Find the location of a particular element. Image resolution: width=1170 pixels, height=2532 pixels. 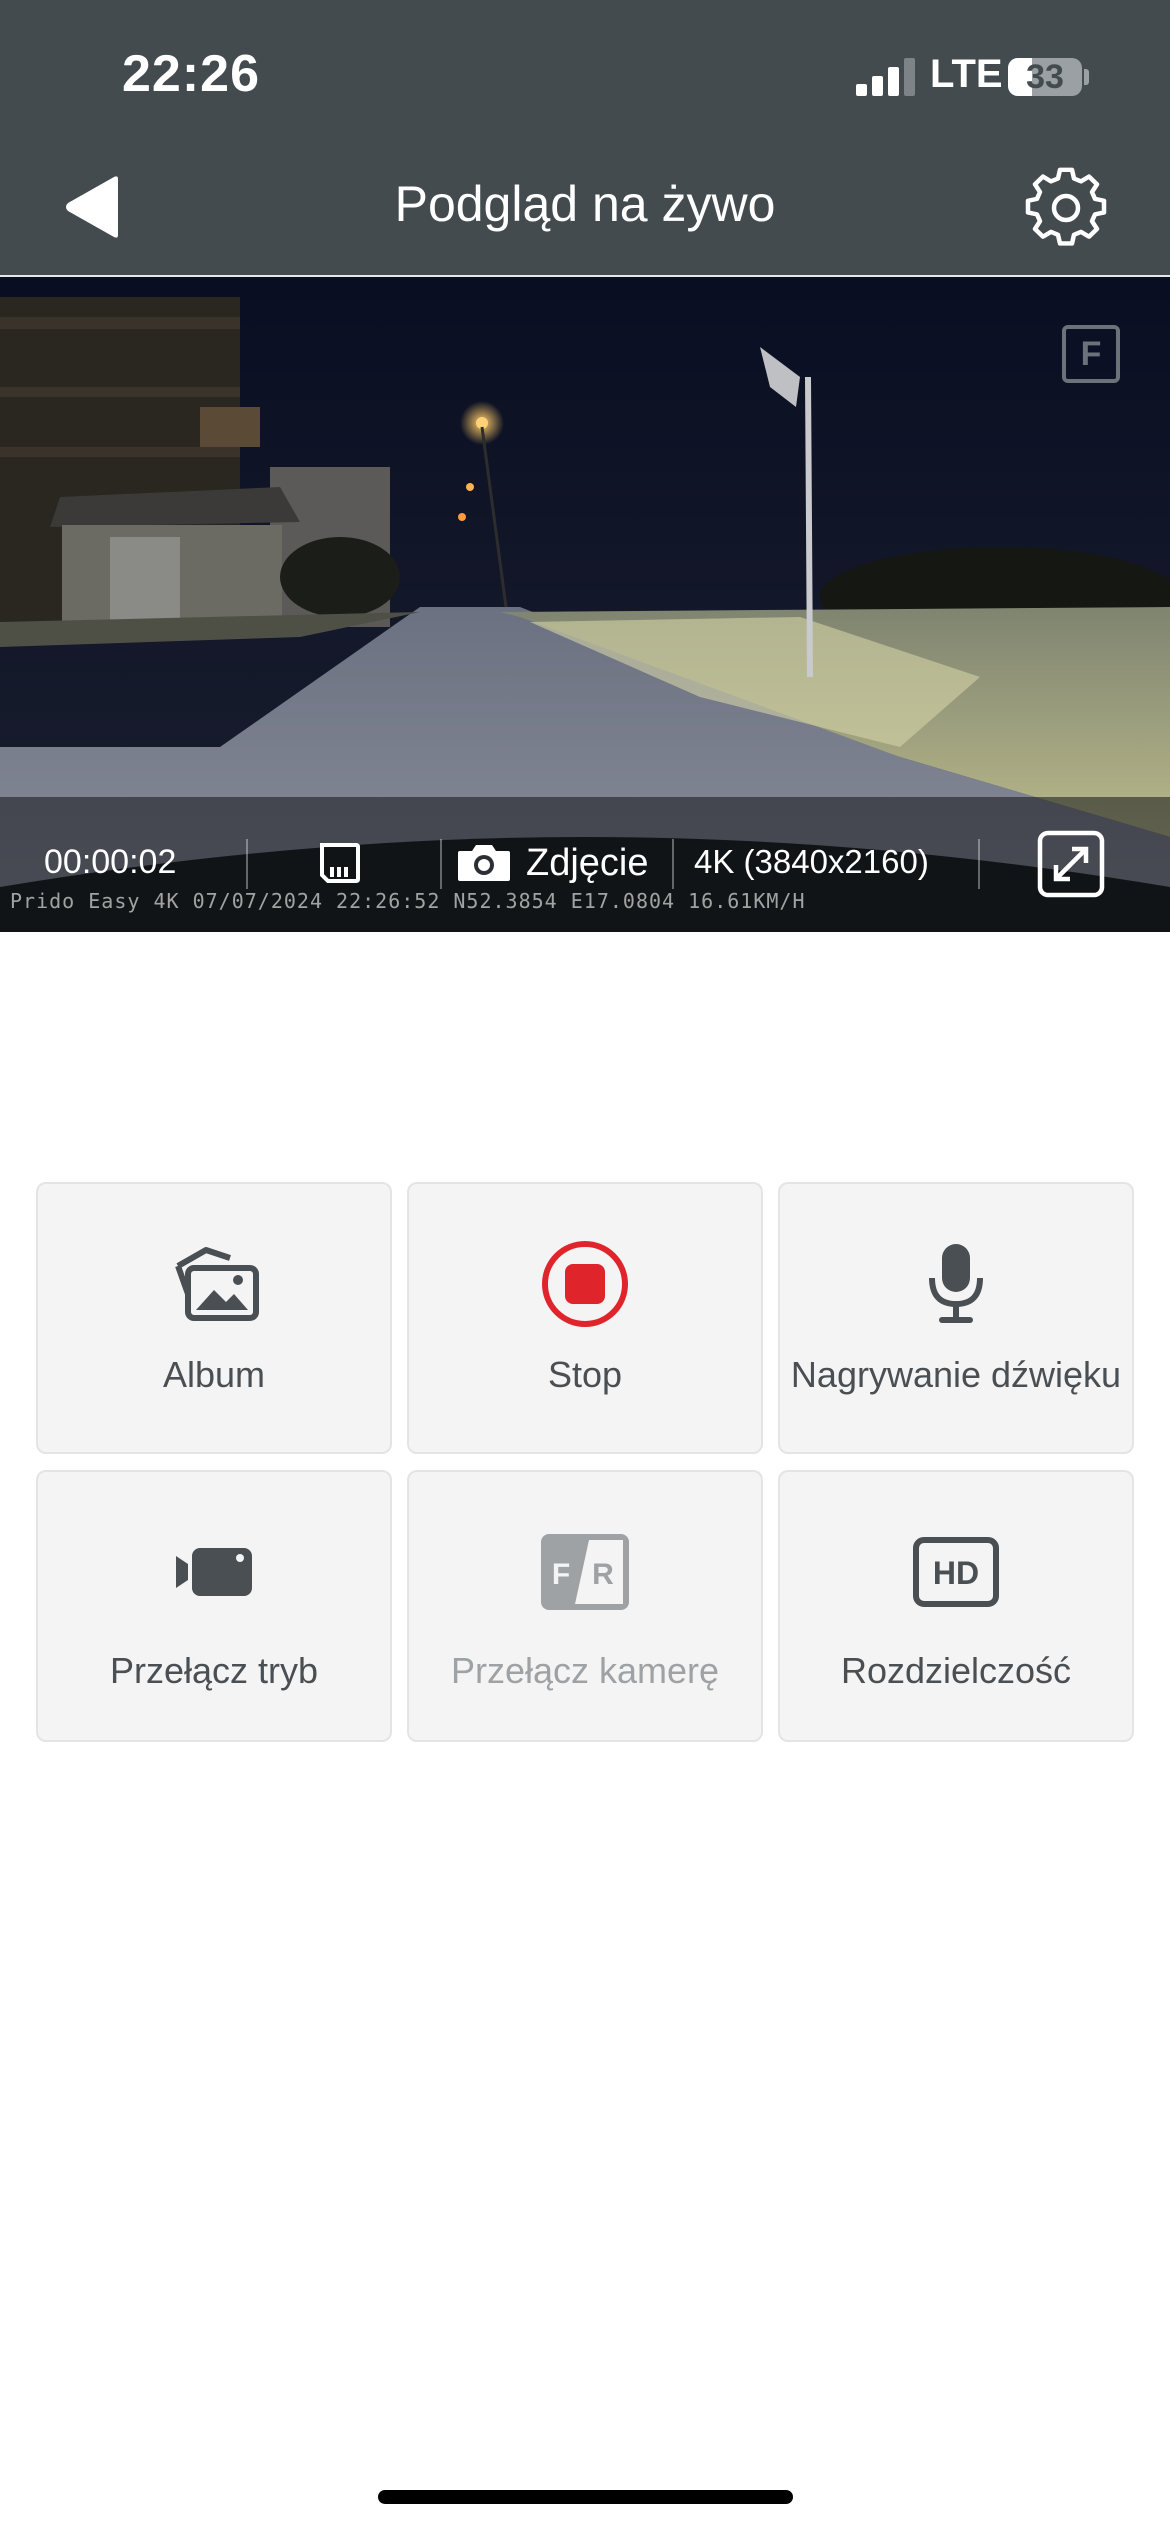

network-type: LTE is located at coordinates (966, 74).